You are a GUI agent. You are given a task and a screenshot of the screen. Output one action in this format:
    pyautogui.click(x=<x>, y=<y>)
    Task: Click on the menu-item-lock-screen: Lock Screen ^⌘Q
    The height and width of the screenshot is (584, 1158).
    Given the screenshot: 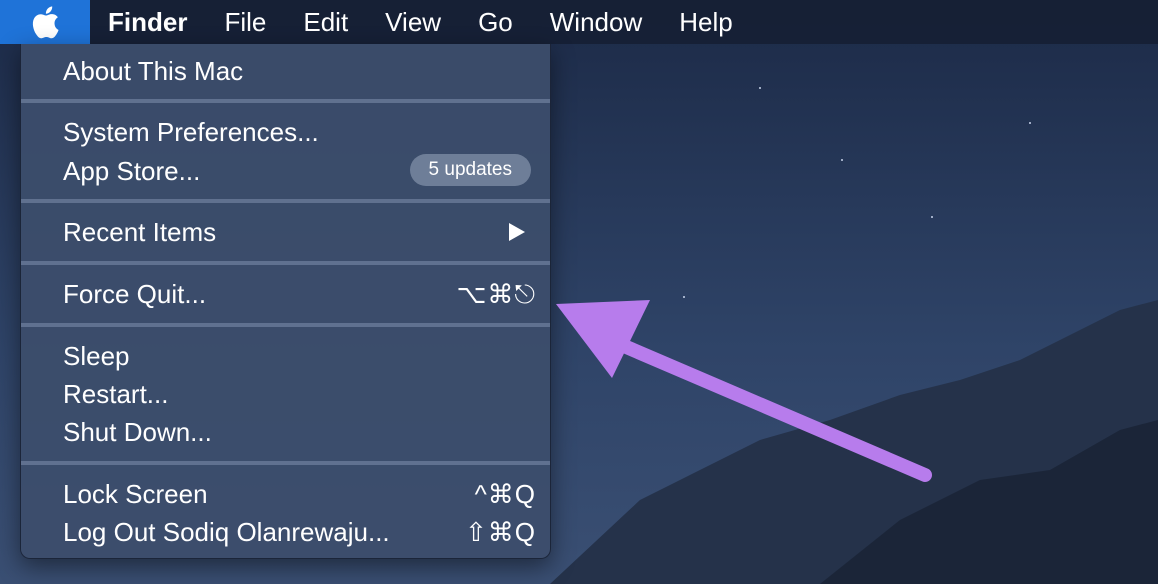 What is the action you would take?
    pyautogui.click(x=285, y=494)
    